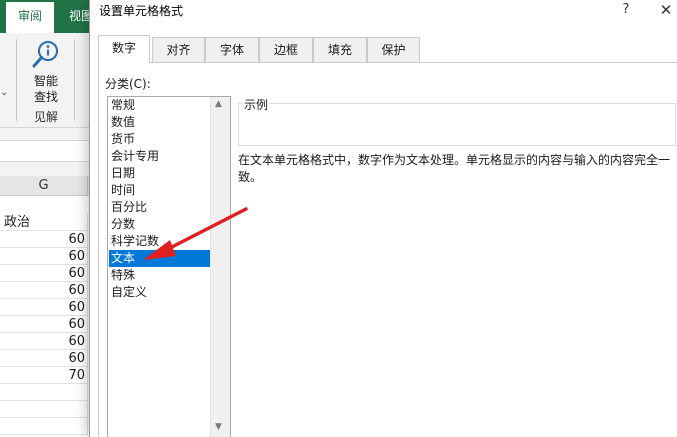  Describe the element at coordinates (626, 10) in the screenshot. I see `help-button: ?` at that location.